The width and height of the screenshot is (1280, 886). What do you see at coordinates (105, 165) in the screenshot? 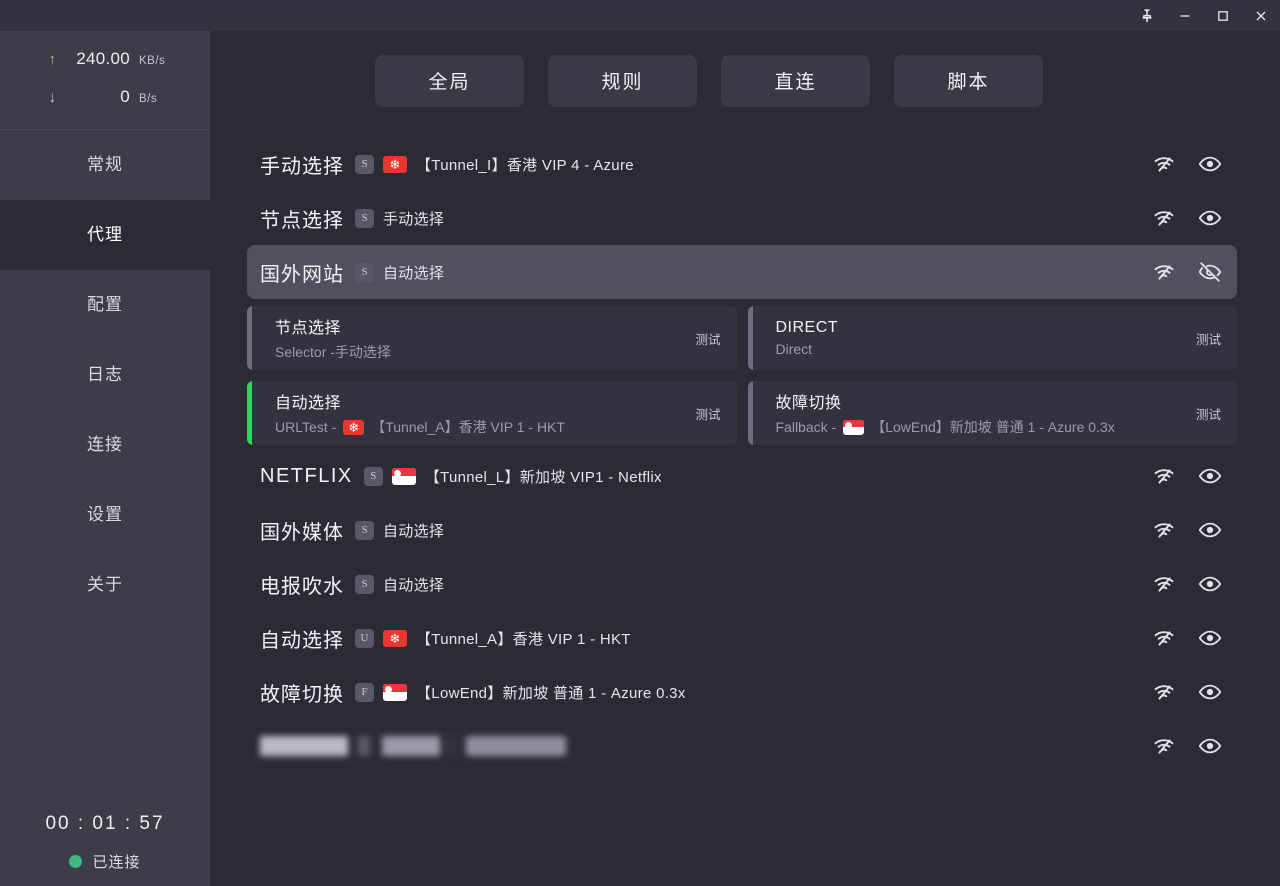
I see `sidebar-item-0: 常规` at bounding box center [105, 165].